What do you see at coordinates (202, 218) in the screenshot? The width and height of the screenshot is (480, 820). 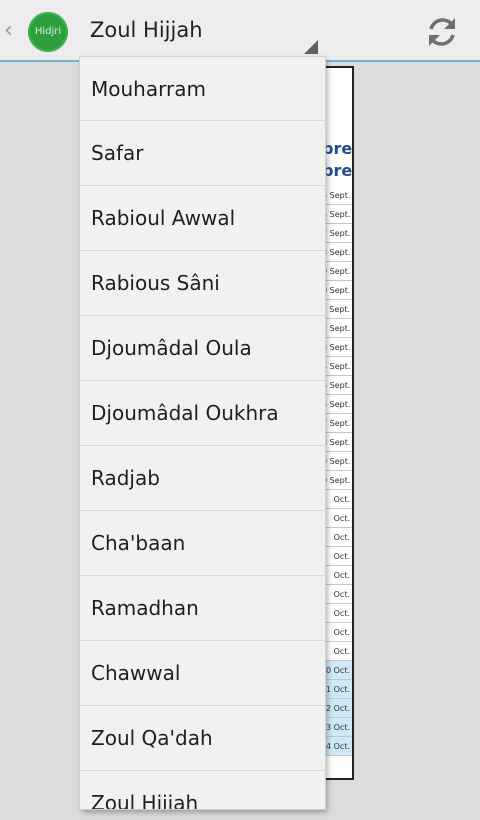 I see `dropdown-item: Rabioul Awwal` at bounding box center [202, 218].